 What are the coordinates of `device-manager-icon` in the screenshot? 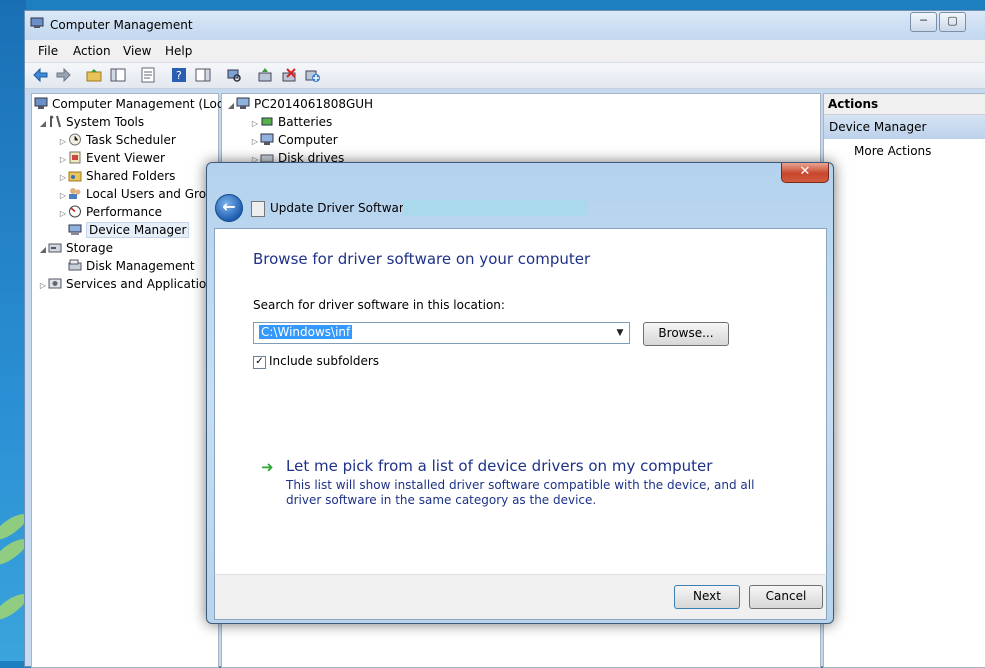 It's located at (75, 229).